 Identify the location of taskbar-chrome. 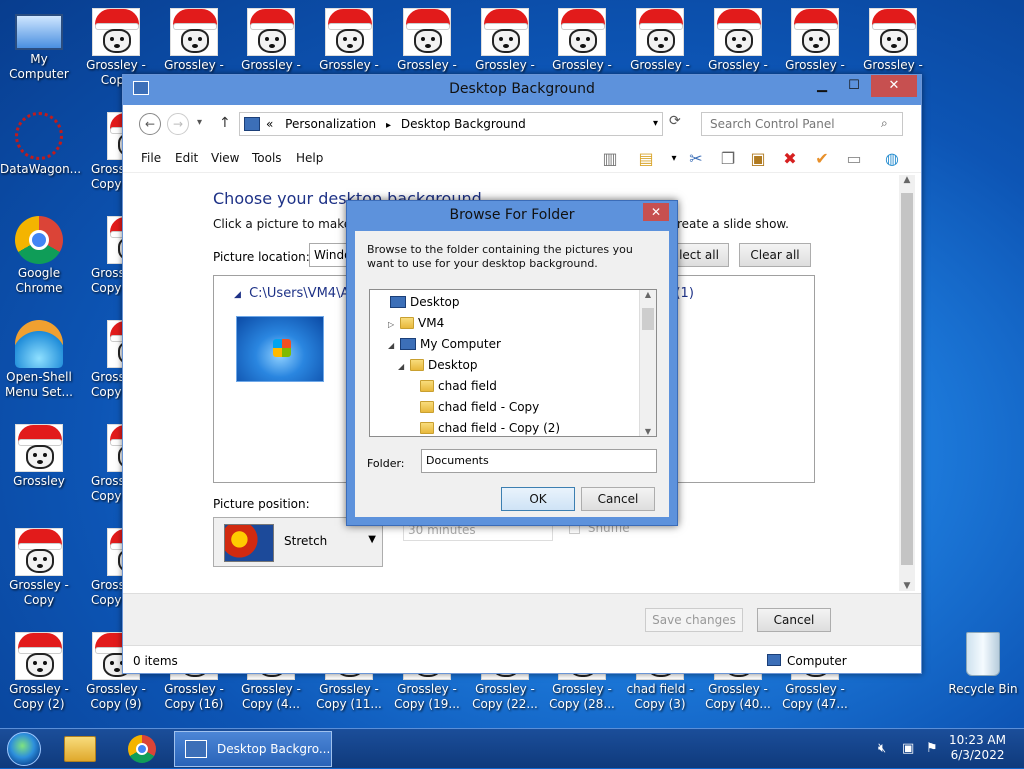
(142, 749).